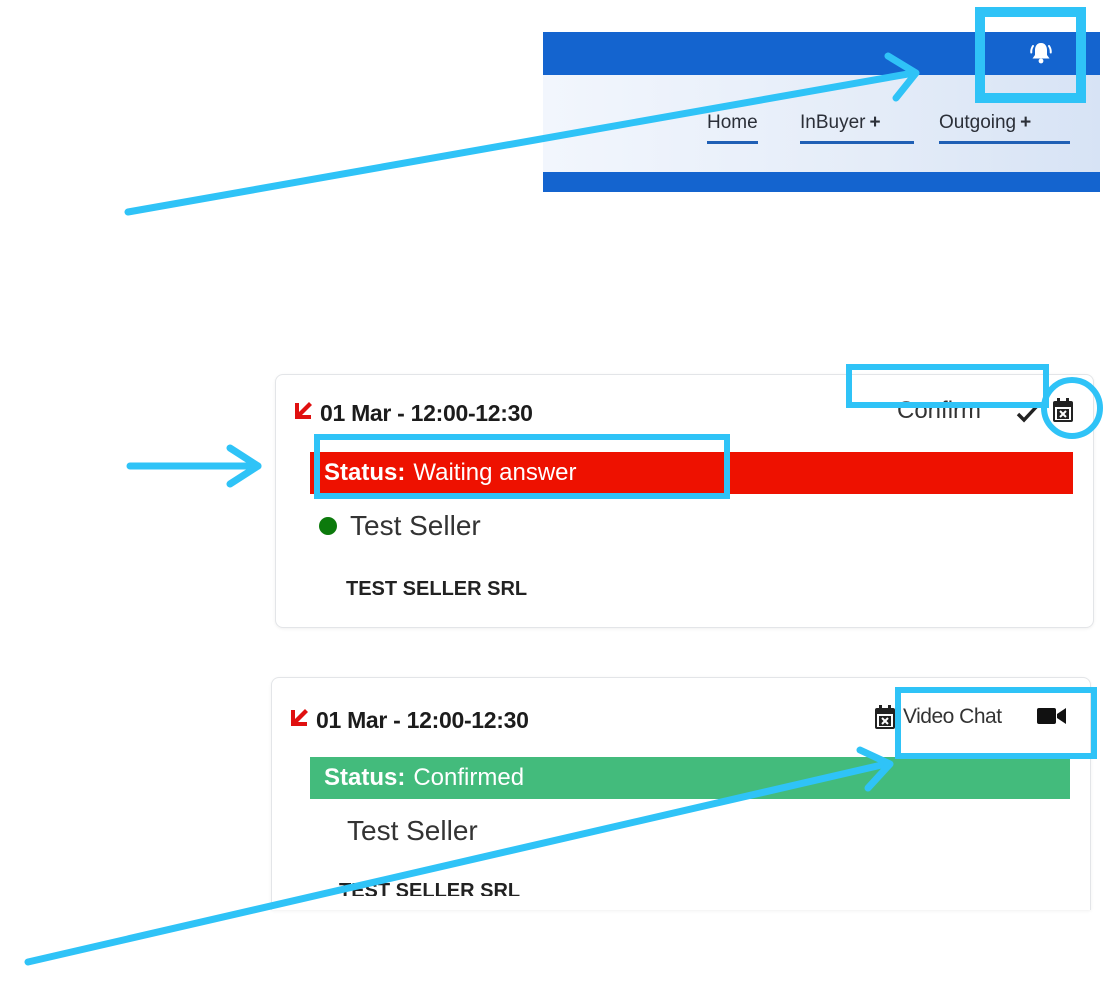  Describe the element at coordinates (522, 466) in the screenshot. I see `highlight-box-status` at that location.